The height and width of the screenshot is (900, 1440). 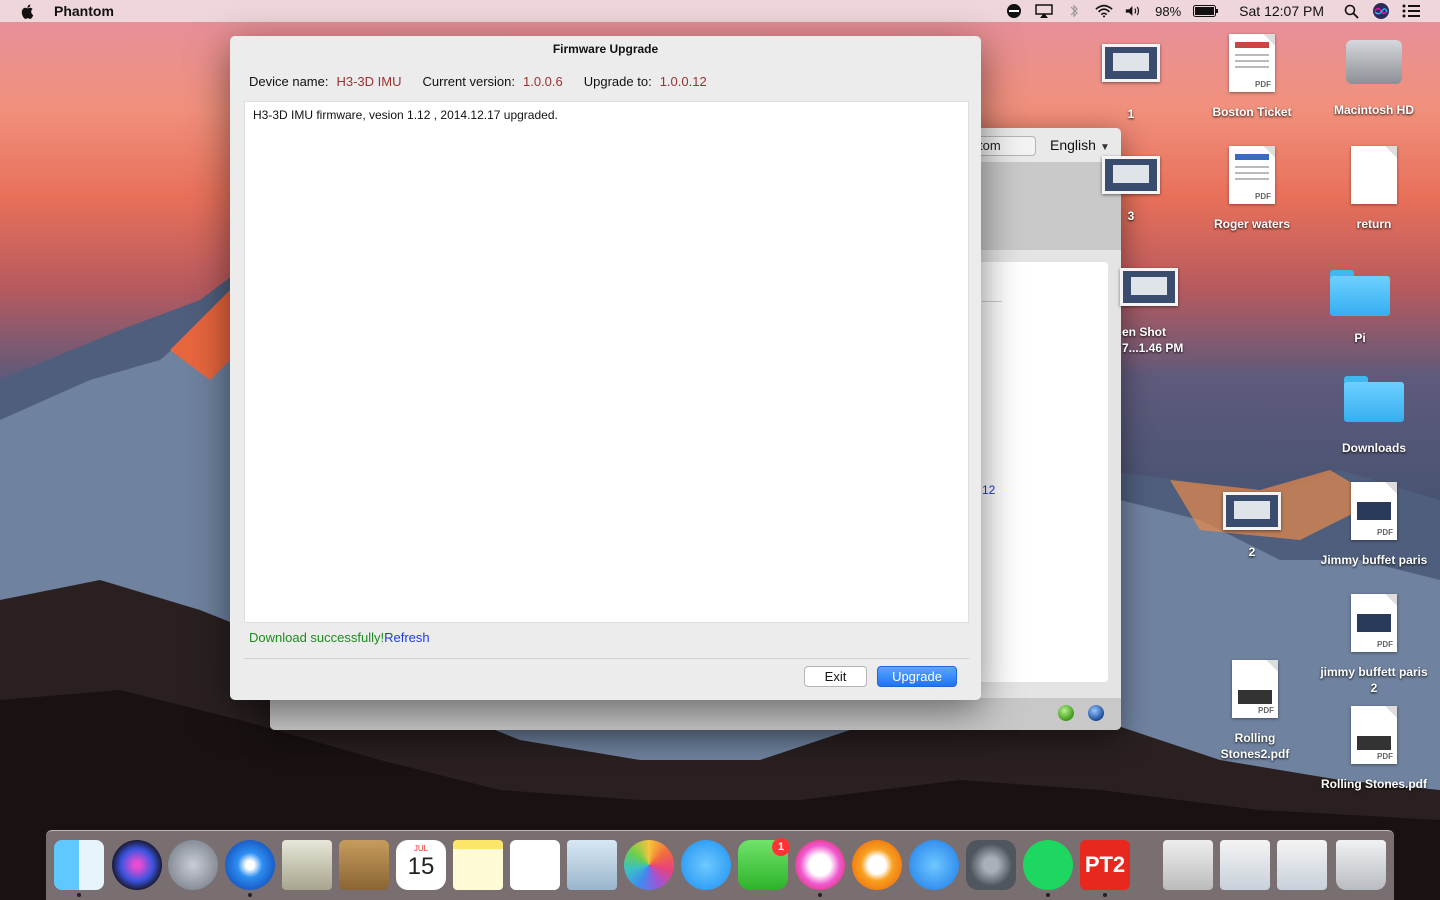 I want to click on safari-icon, so click(x=250, y=865).